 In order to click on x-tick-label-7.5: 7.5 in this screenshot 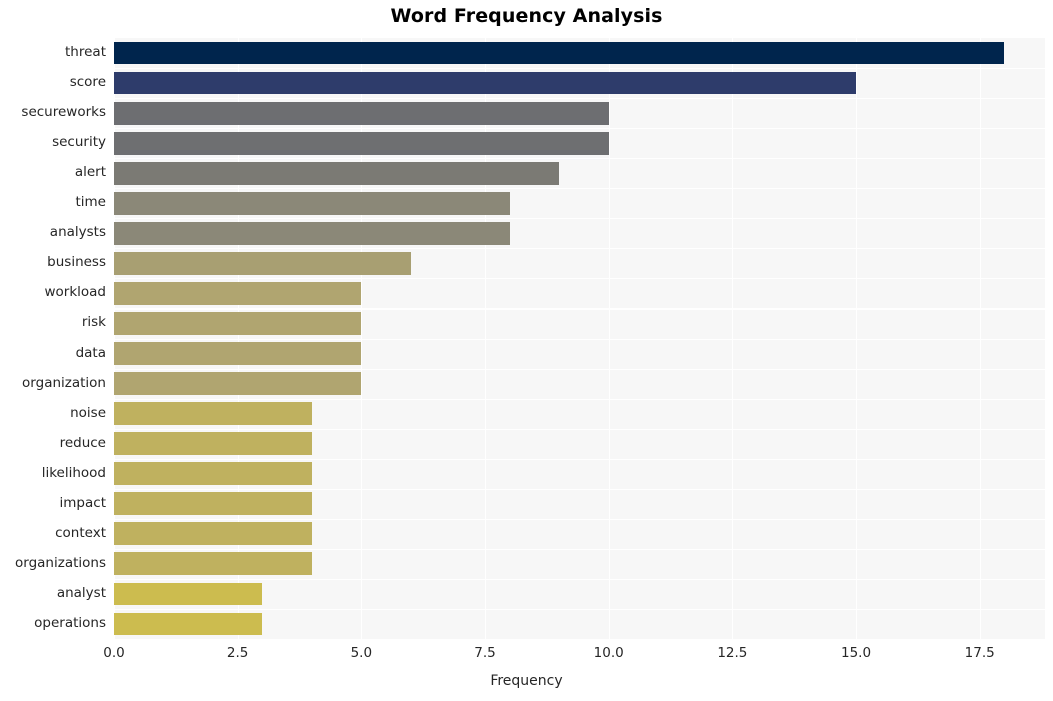, I will do `click(485, 653)`.